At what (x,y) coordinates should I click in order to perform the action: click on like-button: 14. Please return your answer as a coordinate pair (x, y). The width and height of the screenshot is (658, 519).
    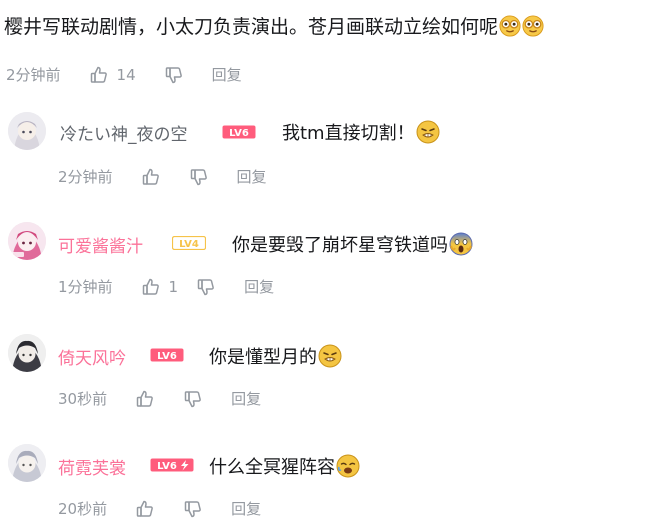
    Looking at the image, I should click on (112, 75).